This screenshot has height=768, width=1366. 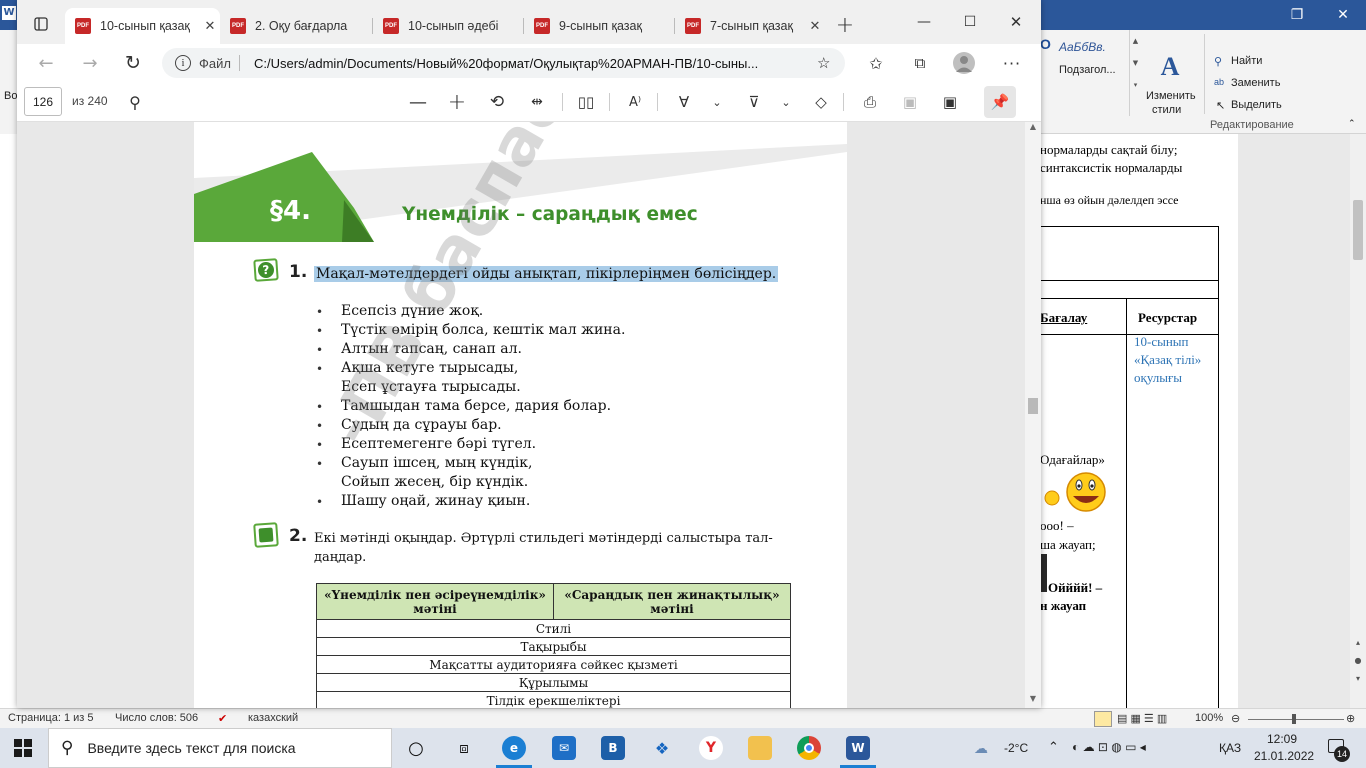 I want to click on back-icon: ←, so click(x=46, y=63).